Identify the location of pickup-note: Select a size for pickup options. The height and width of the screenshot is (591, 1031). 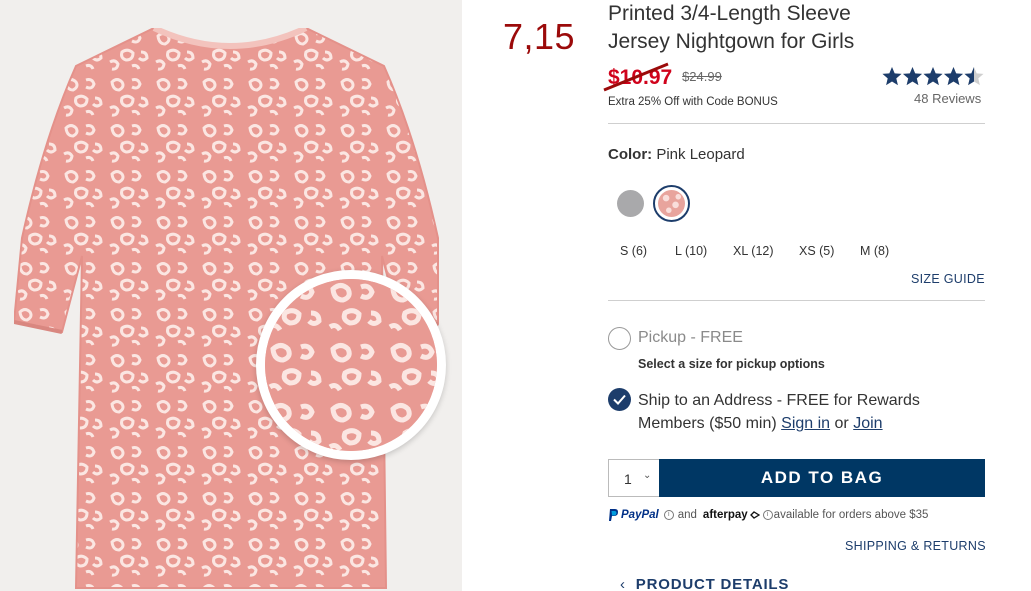
(731, 364).